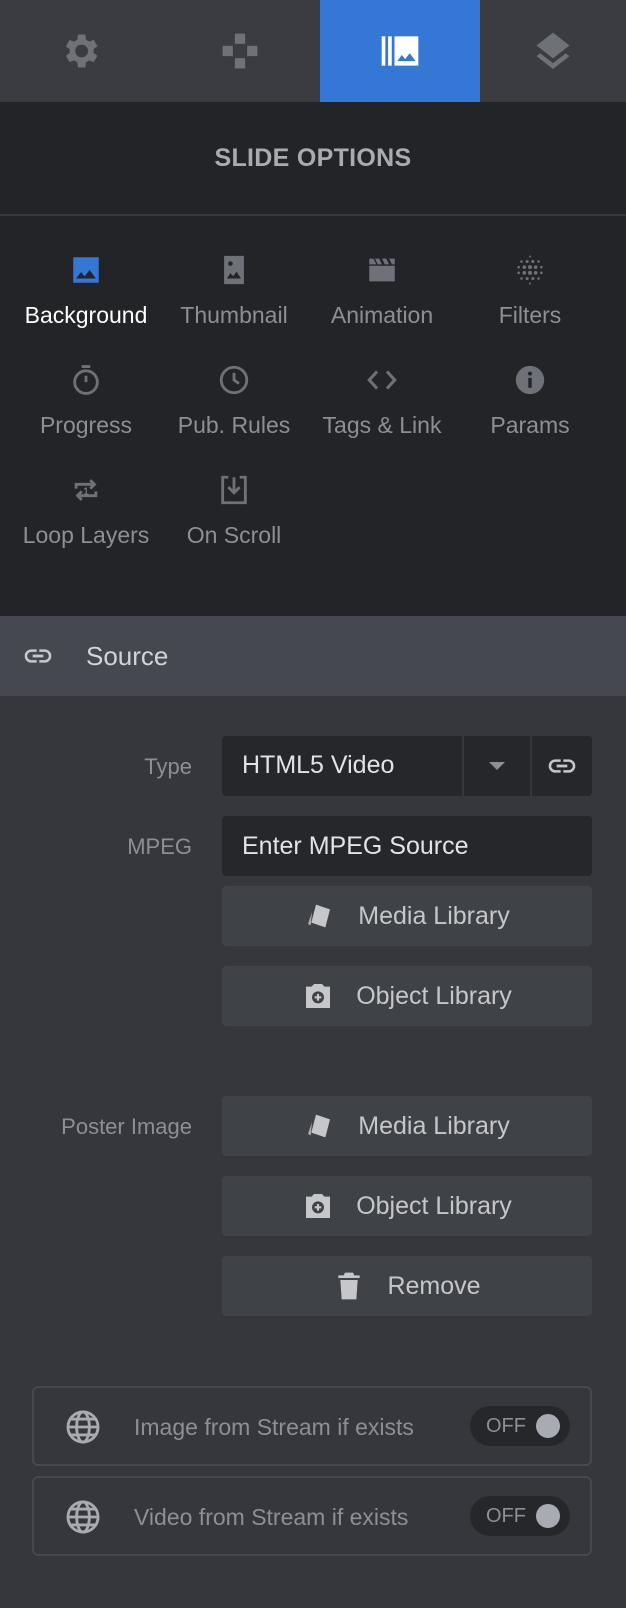 The width and height of the screenshot is (626, 1608). What do you see at coordinates (382, 425) in the screenshot?
I see `option-label: Tags & Link` at bounding box center [382, 425].